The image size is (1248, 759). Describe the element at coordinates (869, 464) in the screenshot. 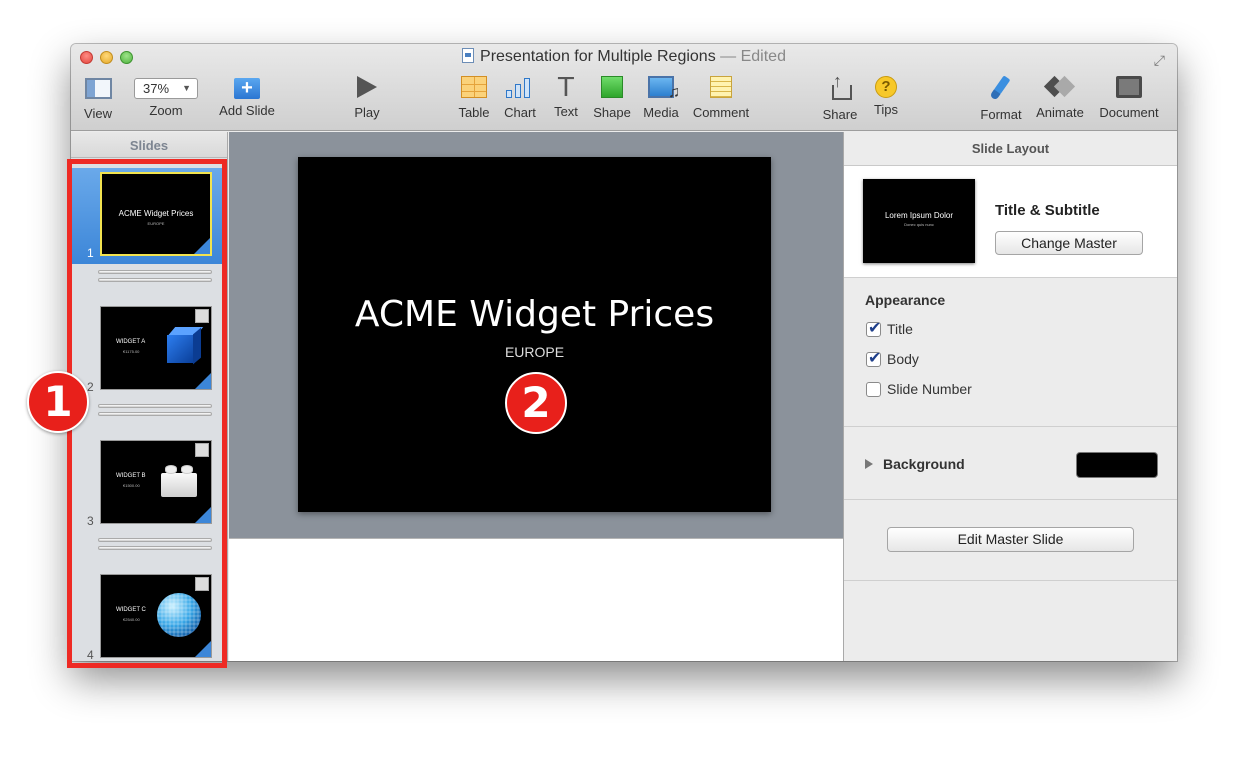

I see `disclosure-triangle-icon` at that location.